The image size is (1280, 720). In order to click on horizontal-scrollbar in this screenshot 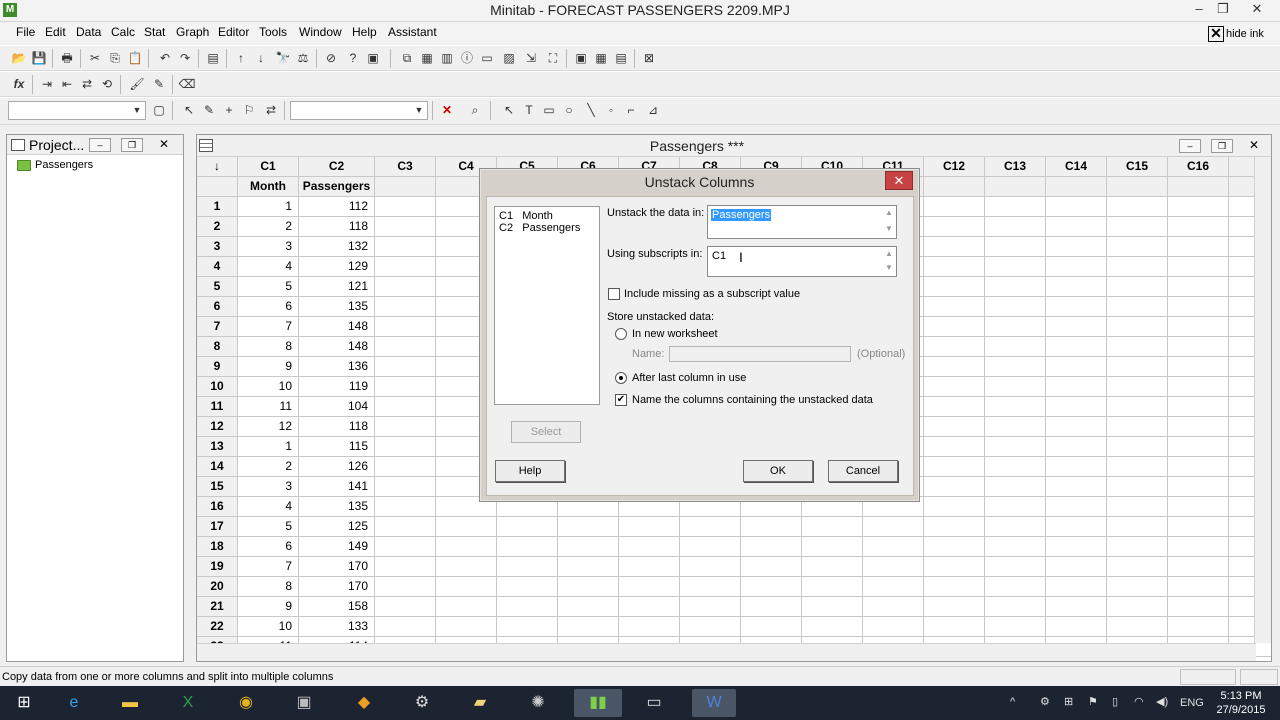, I will do `click(726, 652)`.